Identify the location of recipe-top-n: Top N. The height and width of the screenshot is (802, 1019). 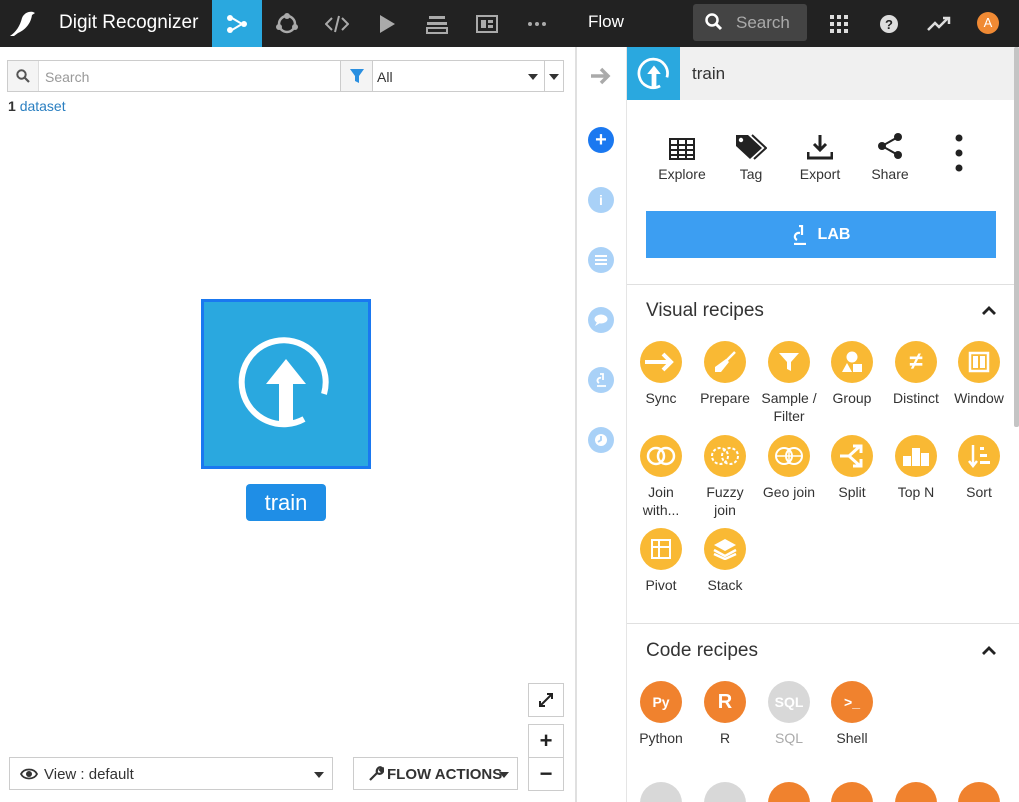
(916, 468).